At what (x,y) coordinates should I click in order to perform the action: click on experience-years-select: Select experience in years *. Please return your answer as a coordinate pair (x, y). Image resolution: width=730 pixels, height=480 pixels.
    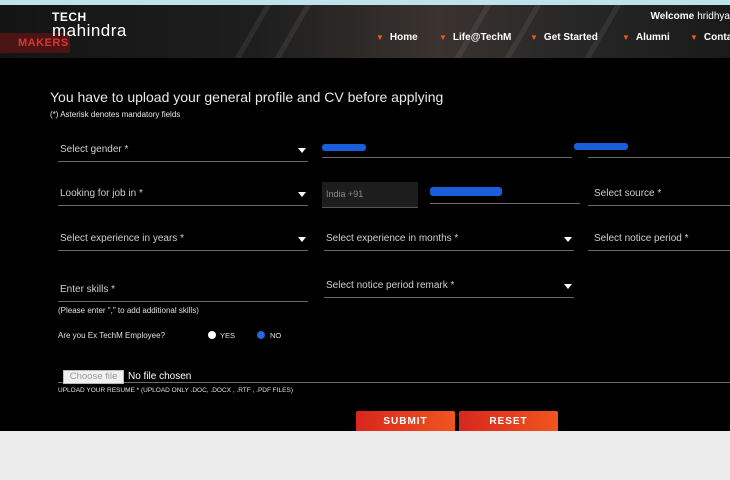
    Looking at the image, I should click on (183, 240).